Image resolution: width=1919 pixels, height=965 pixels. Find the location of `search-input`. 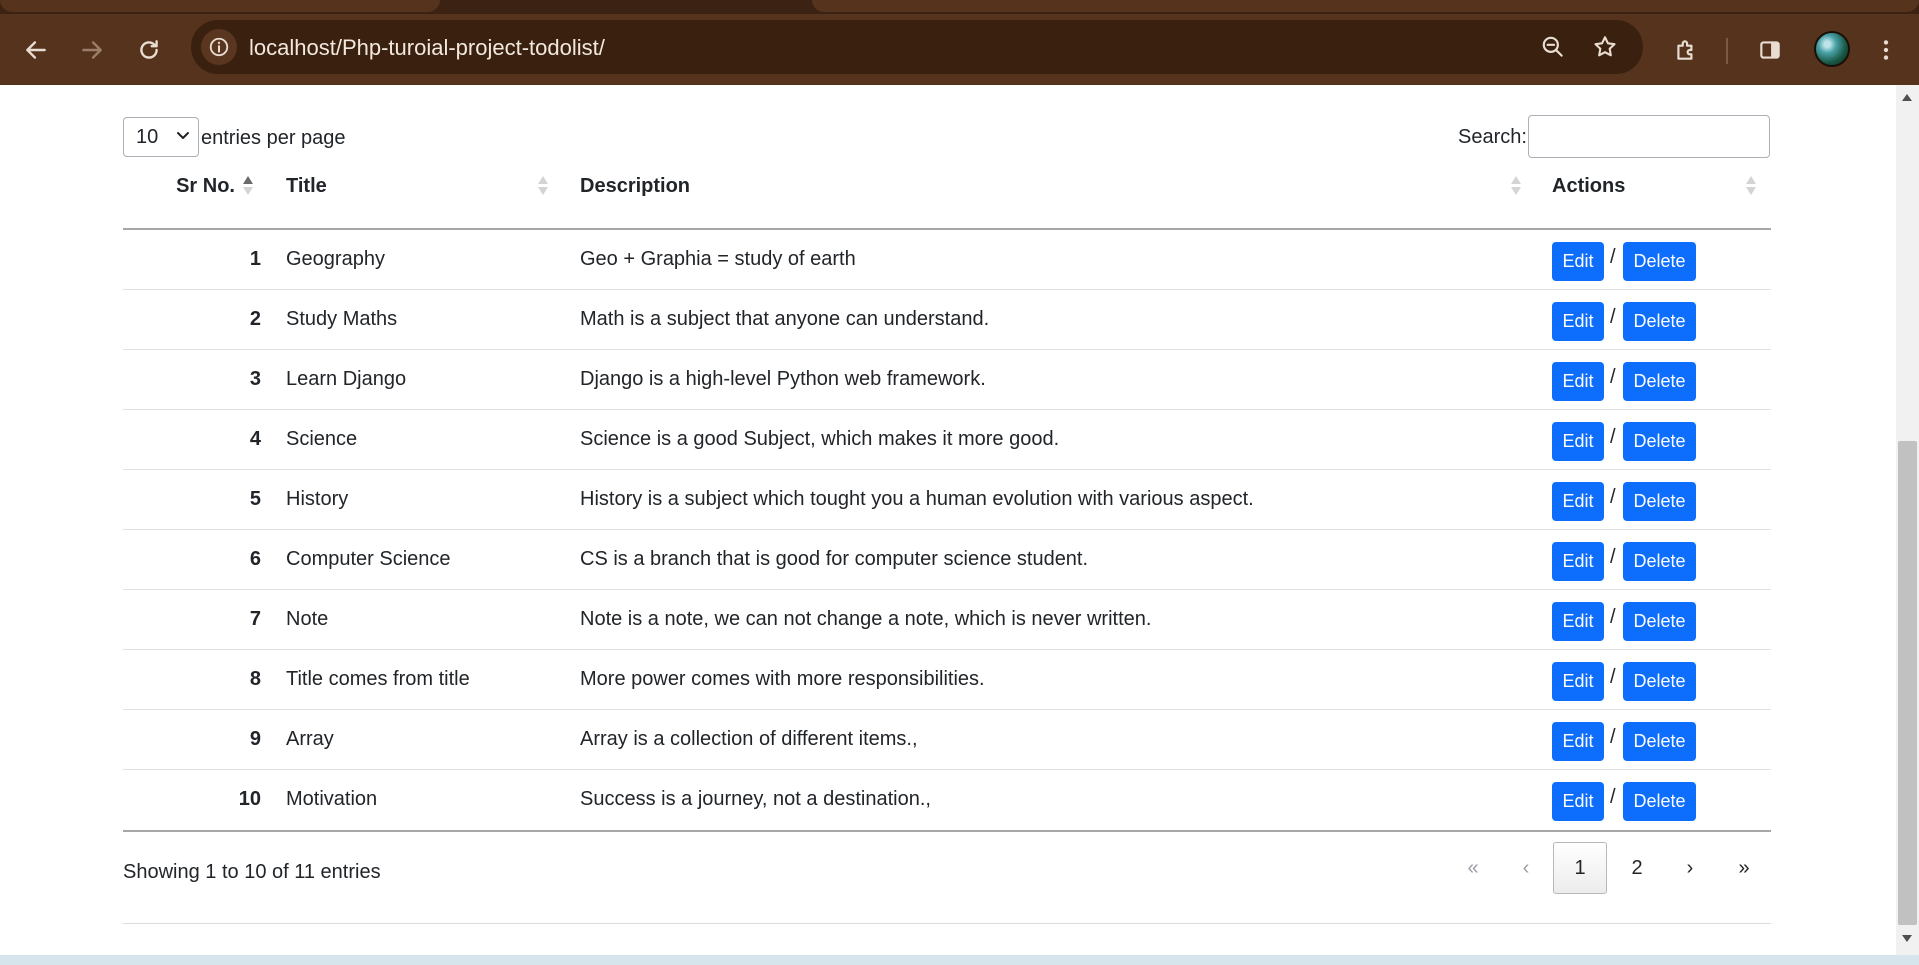

search-input is located at coordinates (1649, 136).